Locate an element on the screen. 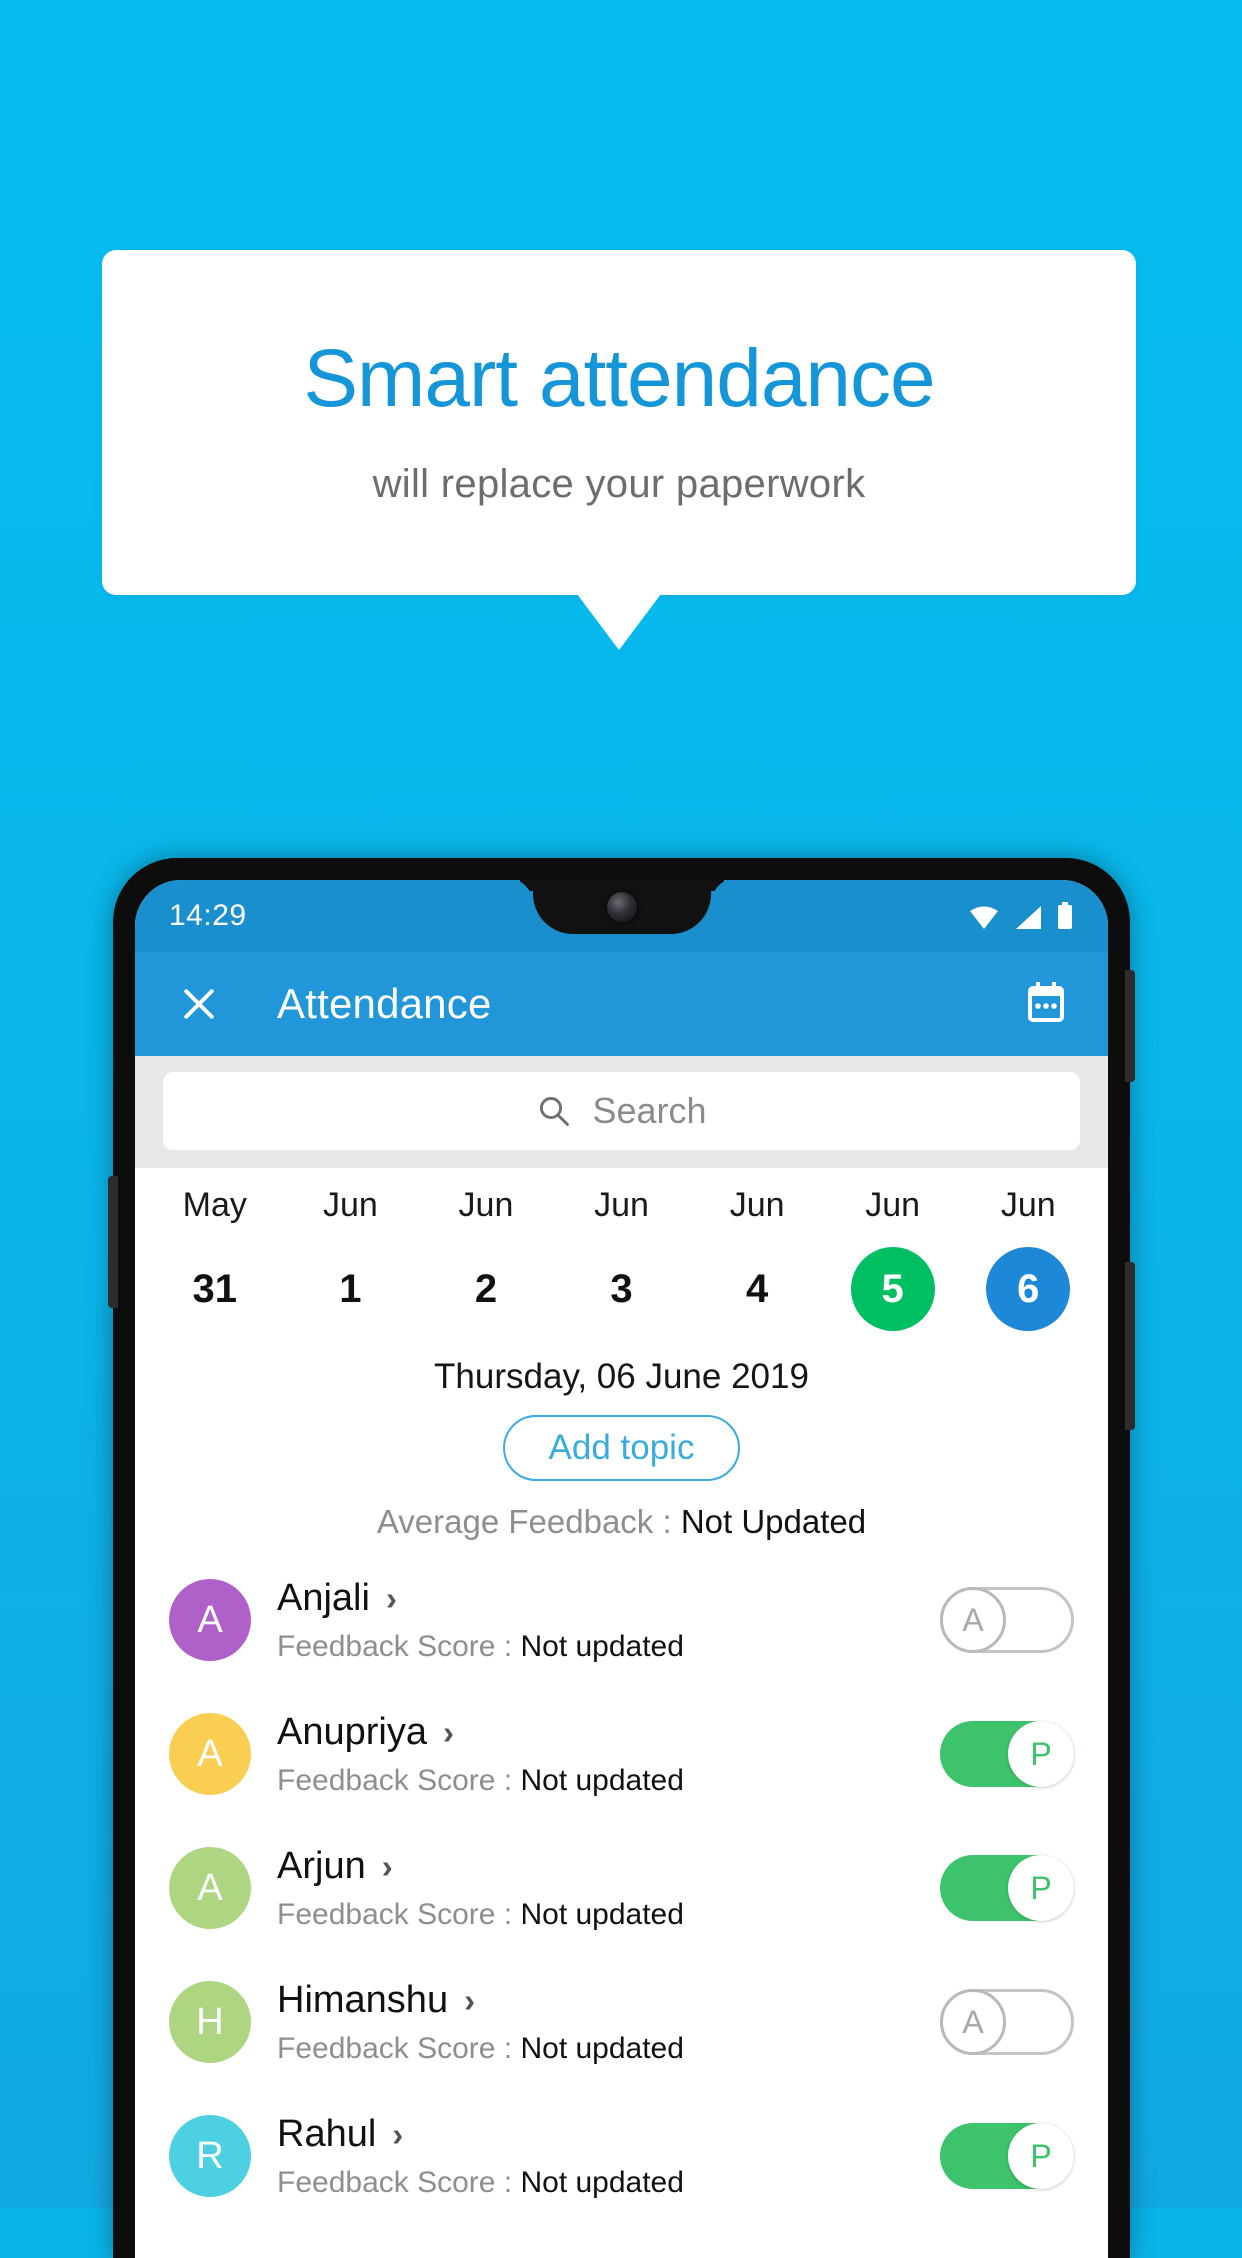 This screenshot has height=2258, width=1242. calendar-icon is located at coordinates (1046, 1004).